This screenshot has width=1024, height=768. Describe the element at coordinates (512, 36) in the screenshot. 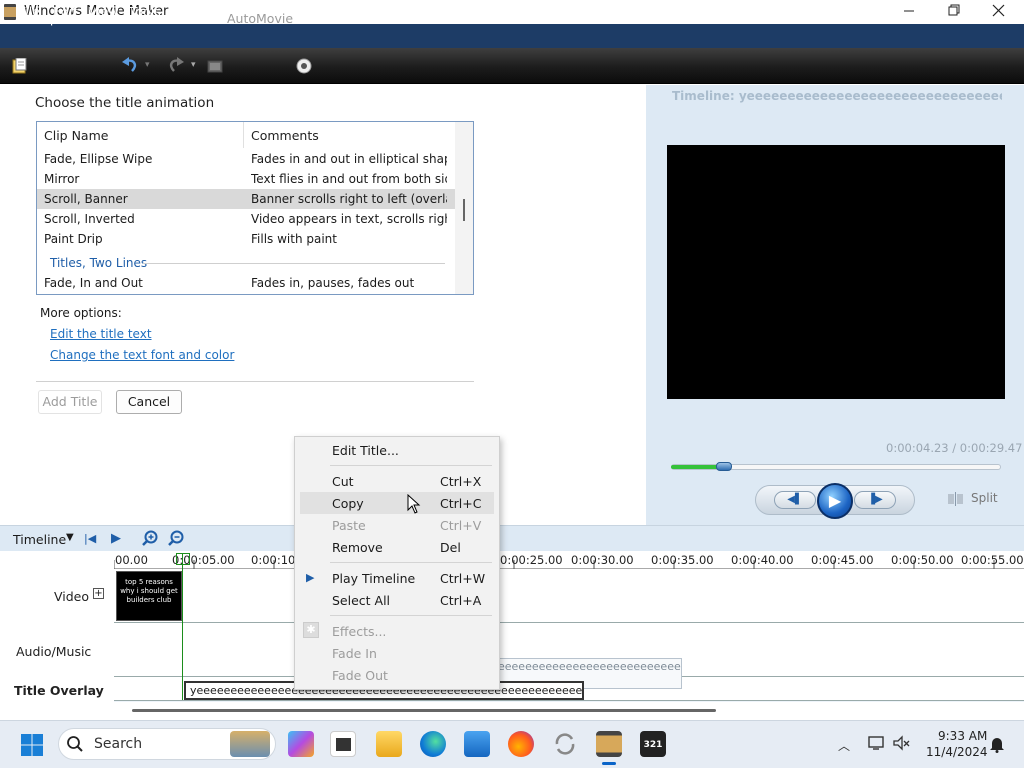

I see `menu-bar` at that location.